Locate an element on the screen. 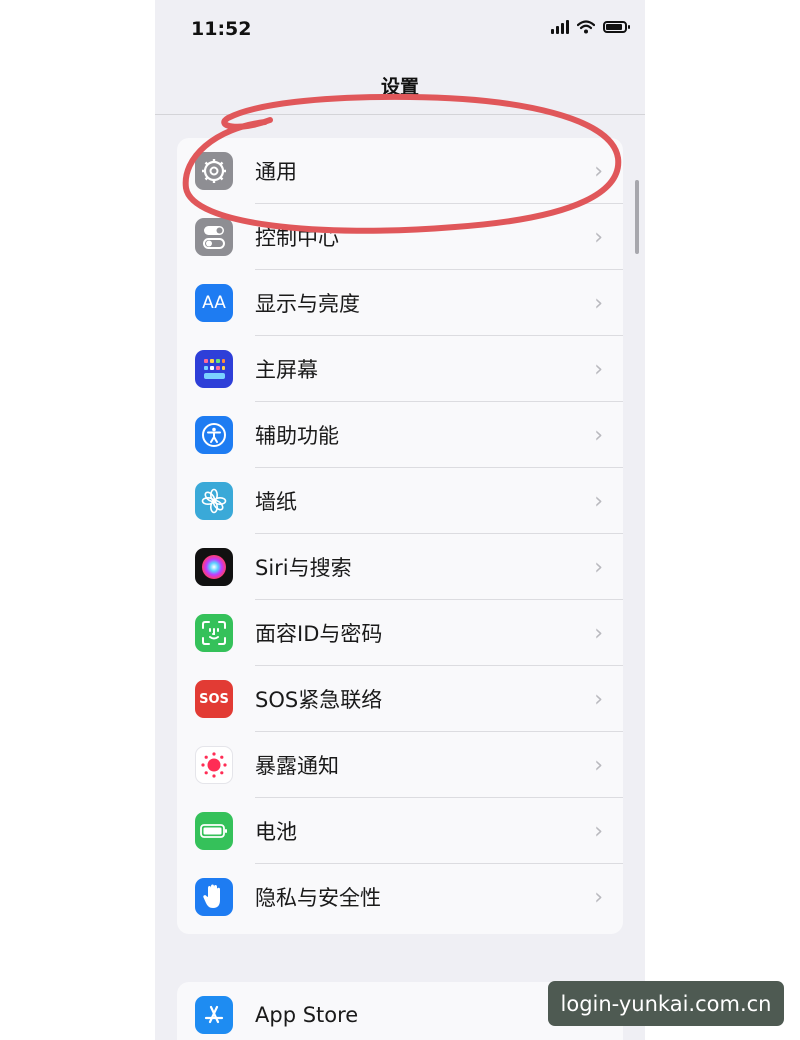 Image resolution: width=800 pixels, height=1040 pixels. hand-icon is located at coordinates (214, 897).